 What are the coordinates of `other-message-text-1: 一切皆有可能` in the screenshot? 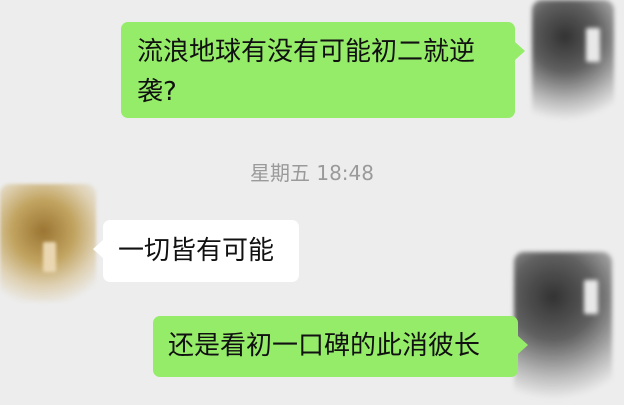 It's located at (196, 251).